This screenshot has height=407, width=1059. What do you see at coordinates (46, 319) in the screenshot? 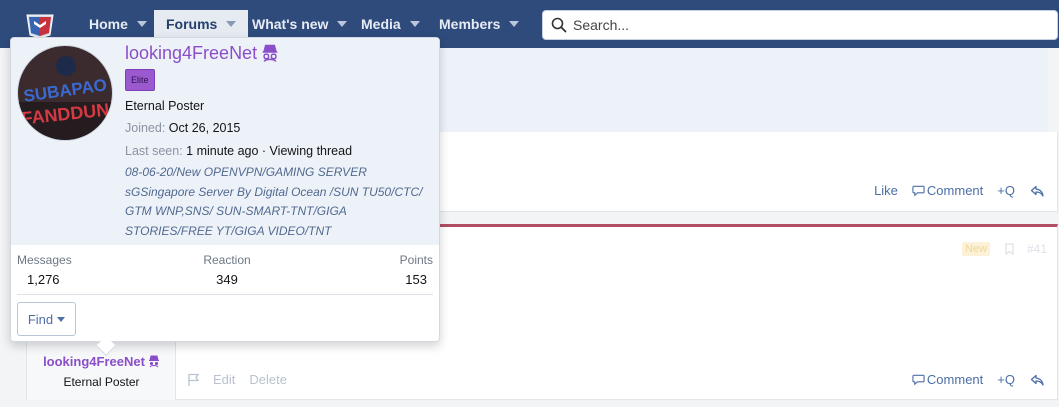
I see `find-menu-button: Find` at bounding box center [46, 319].